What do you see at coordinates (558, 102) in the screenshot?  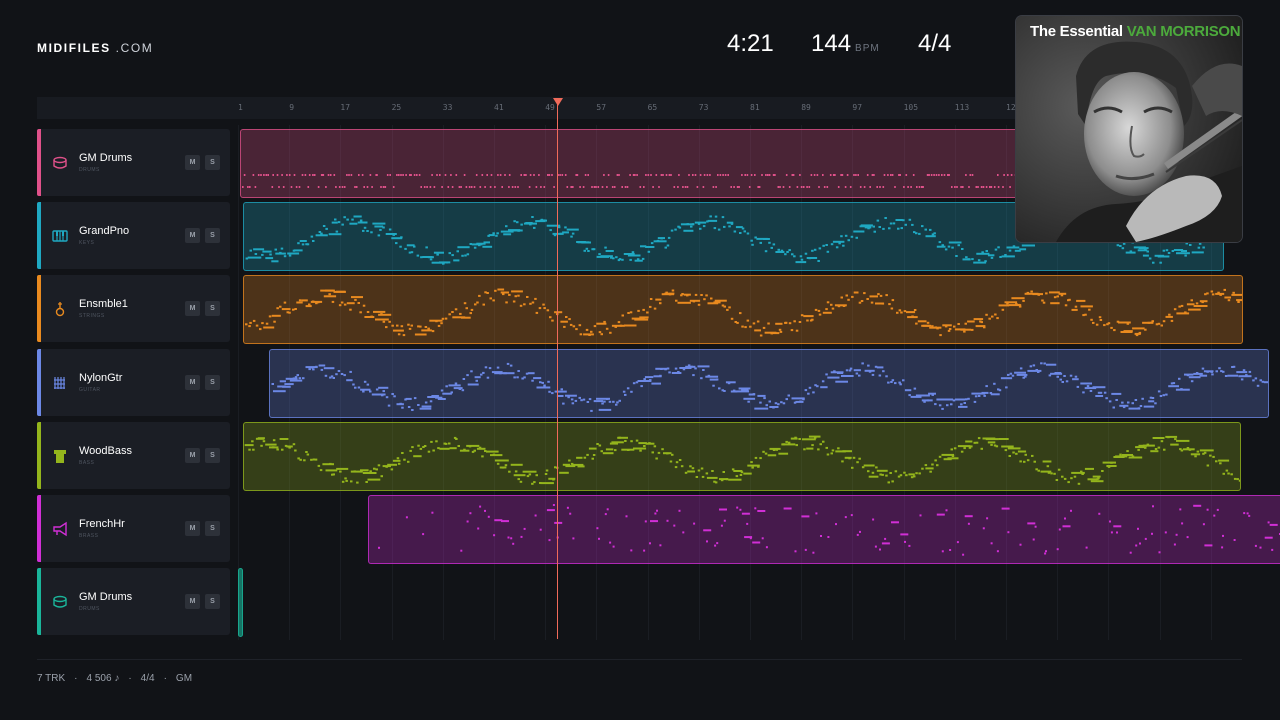 I see `playhead-handle` at bounding box center [558, 102].